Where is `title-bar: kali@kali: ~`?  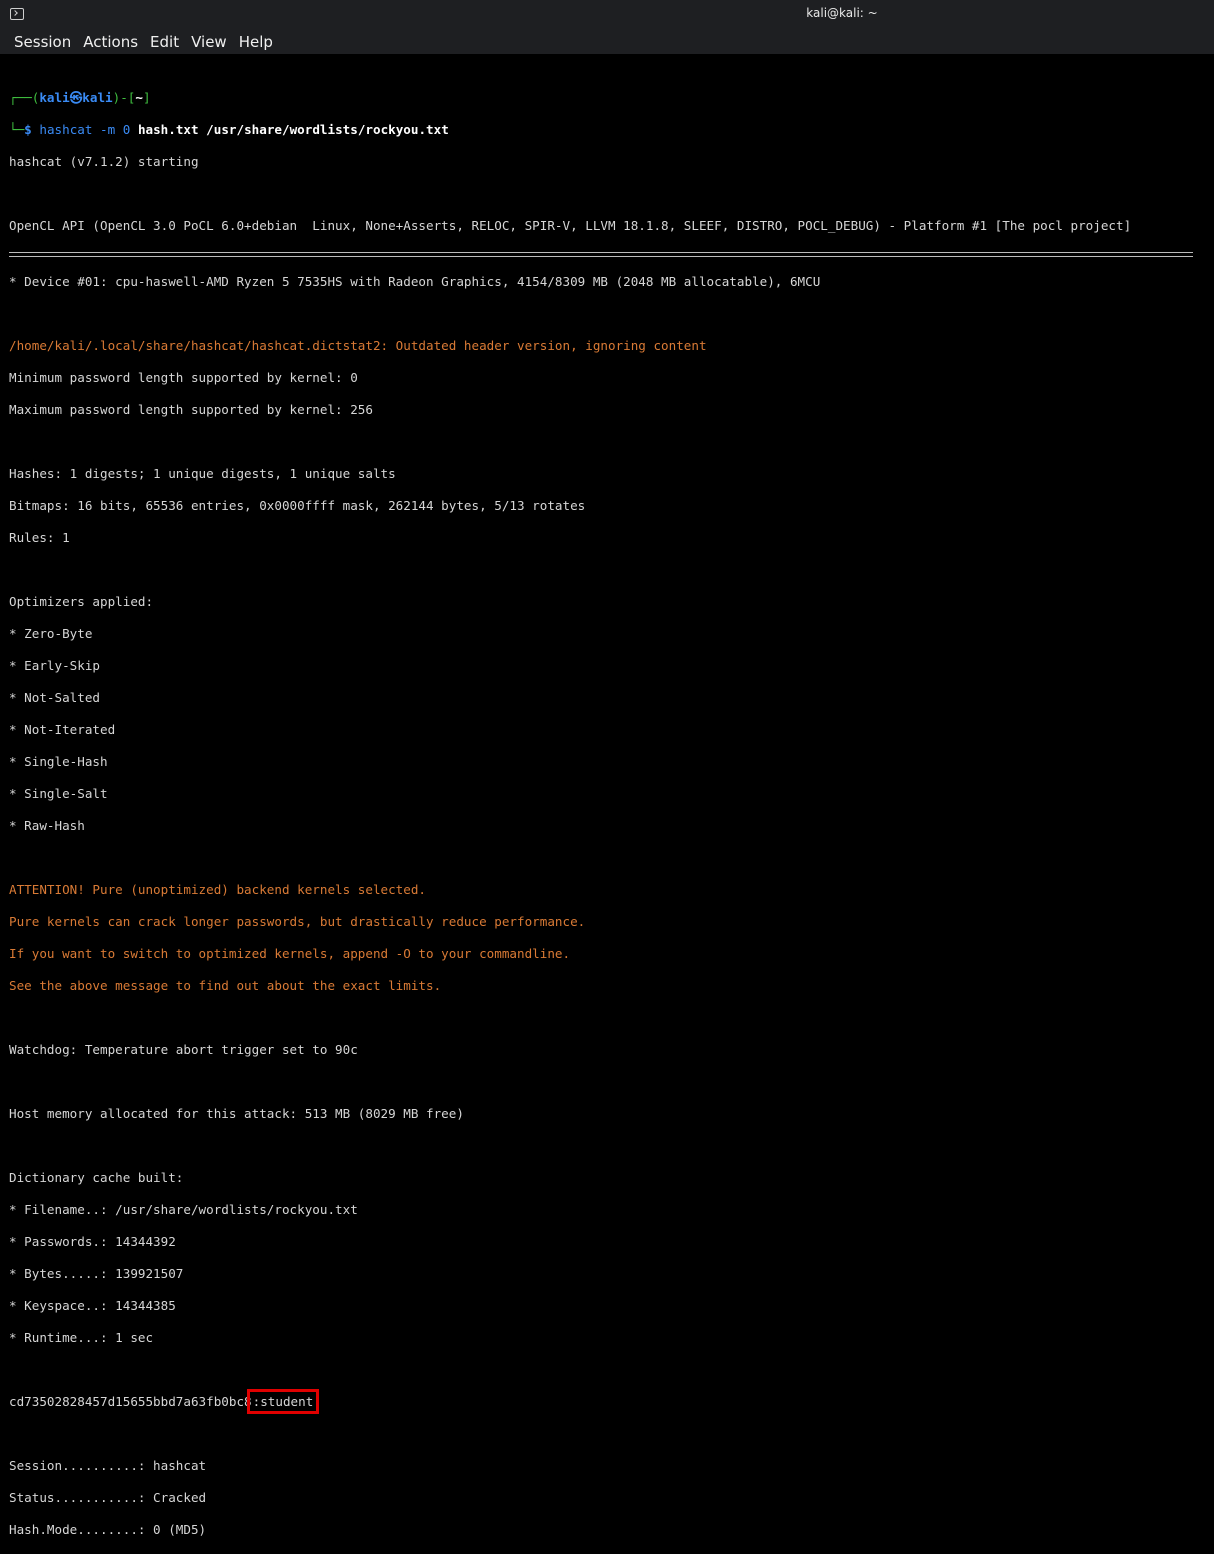 title-bar: kali@kali: ~ is located at coordinates (607, 15).